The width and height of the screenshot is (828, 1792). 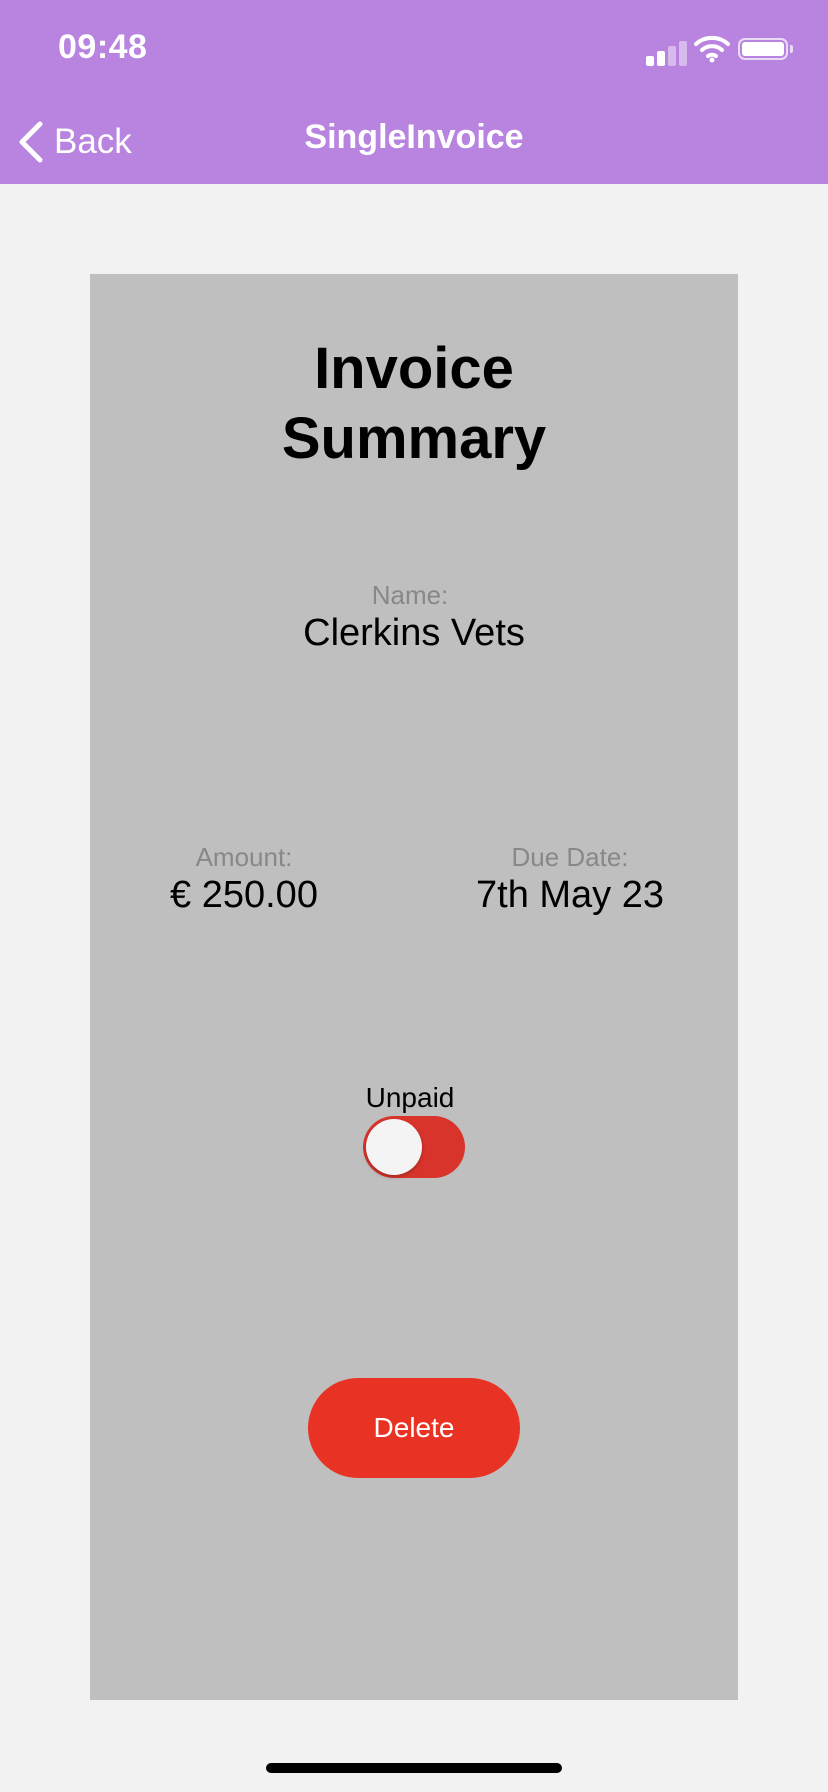 What do you see at coordinates (414, 633) in the screenshot?
I see `name-value: Clerkins Vets` at bounding box center [414, 633].